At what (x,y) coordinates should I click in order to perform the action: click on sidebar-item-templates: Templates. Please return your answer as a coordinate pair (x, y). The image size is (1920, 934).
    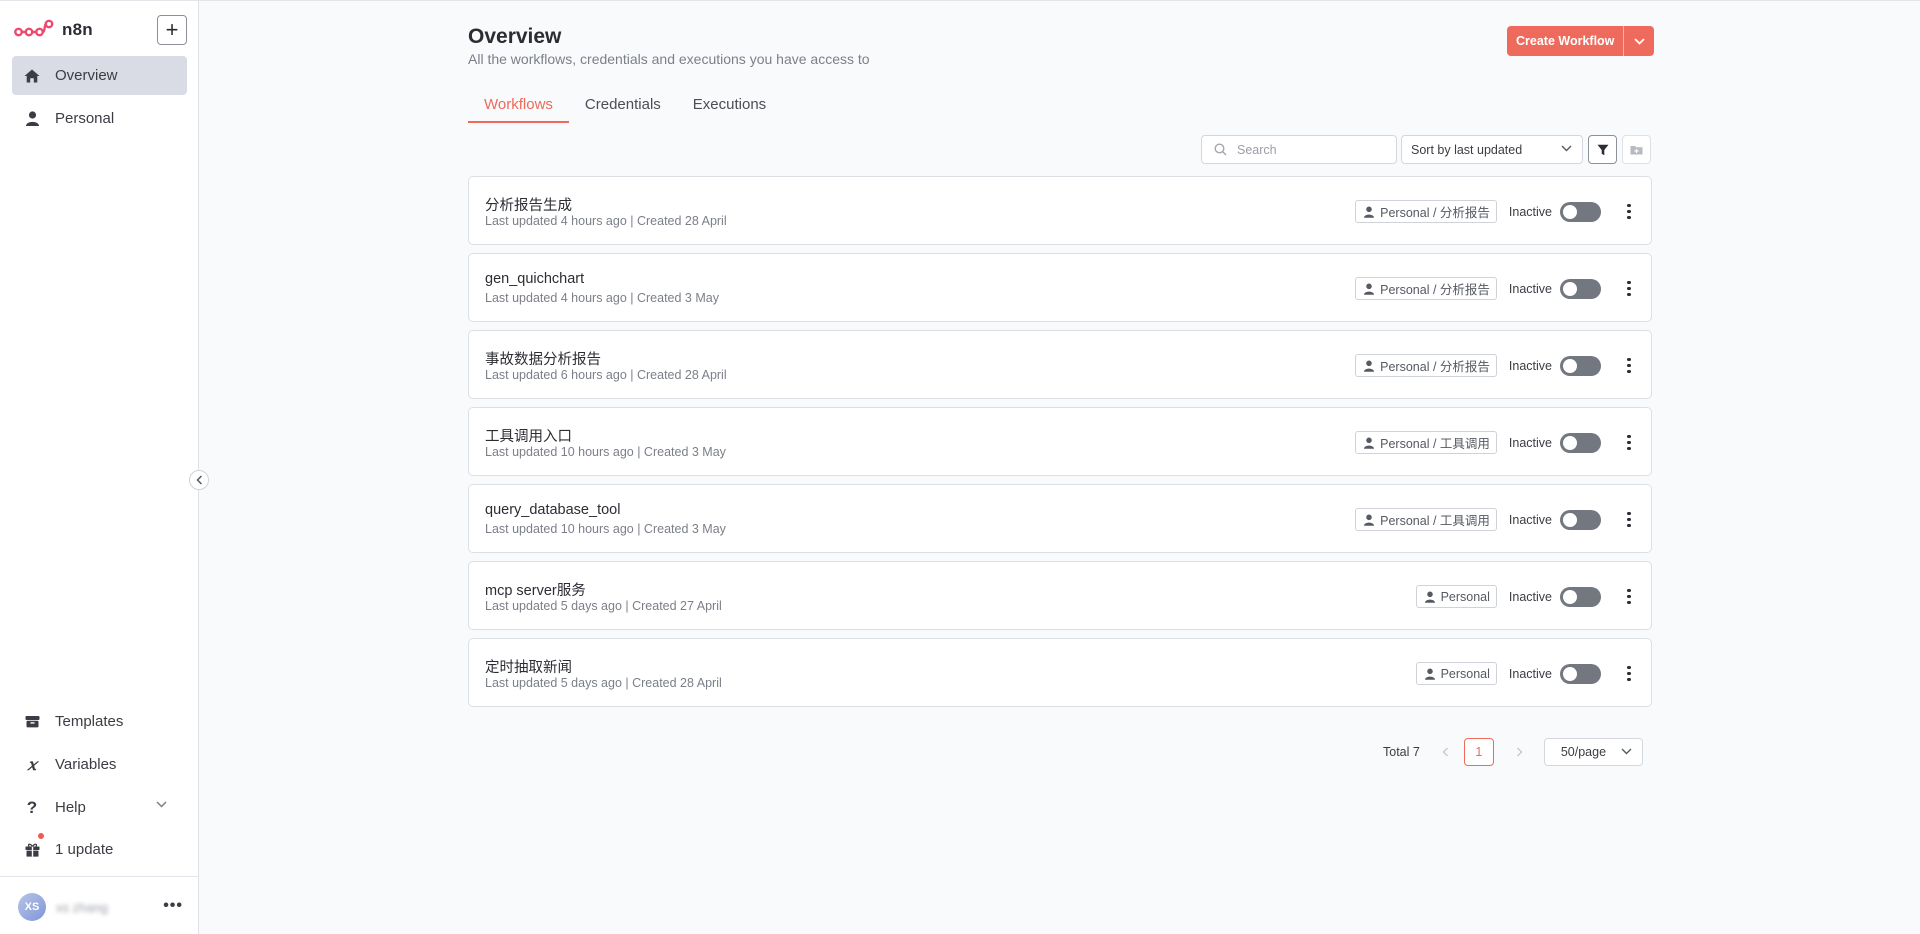
    Looking at the image, I should click on (99, 721).